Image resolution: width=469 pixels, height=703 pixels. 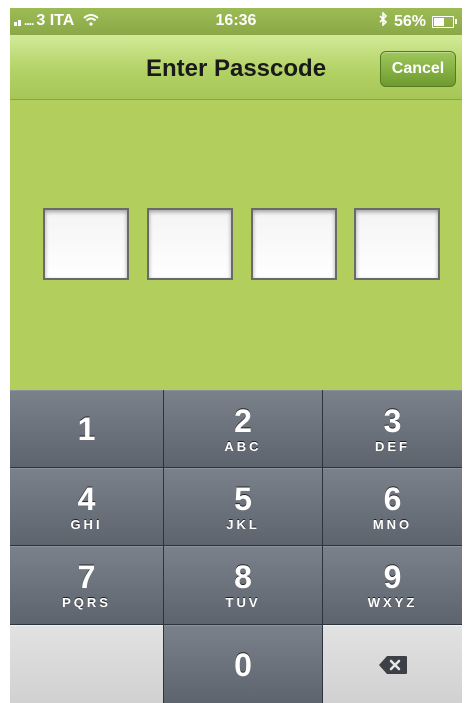 What do you see at coordinates (86, 664) in the screenshot?
I see `key-blank` at bounding box center [86, 664].